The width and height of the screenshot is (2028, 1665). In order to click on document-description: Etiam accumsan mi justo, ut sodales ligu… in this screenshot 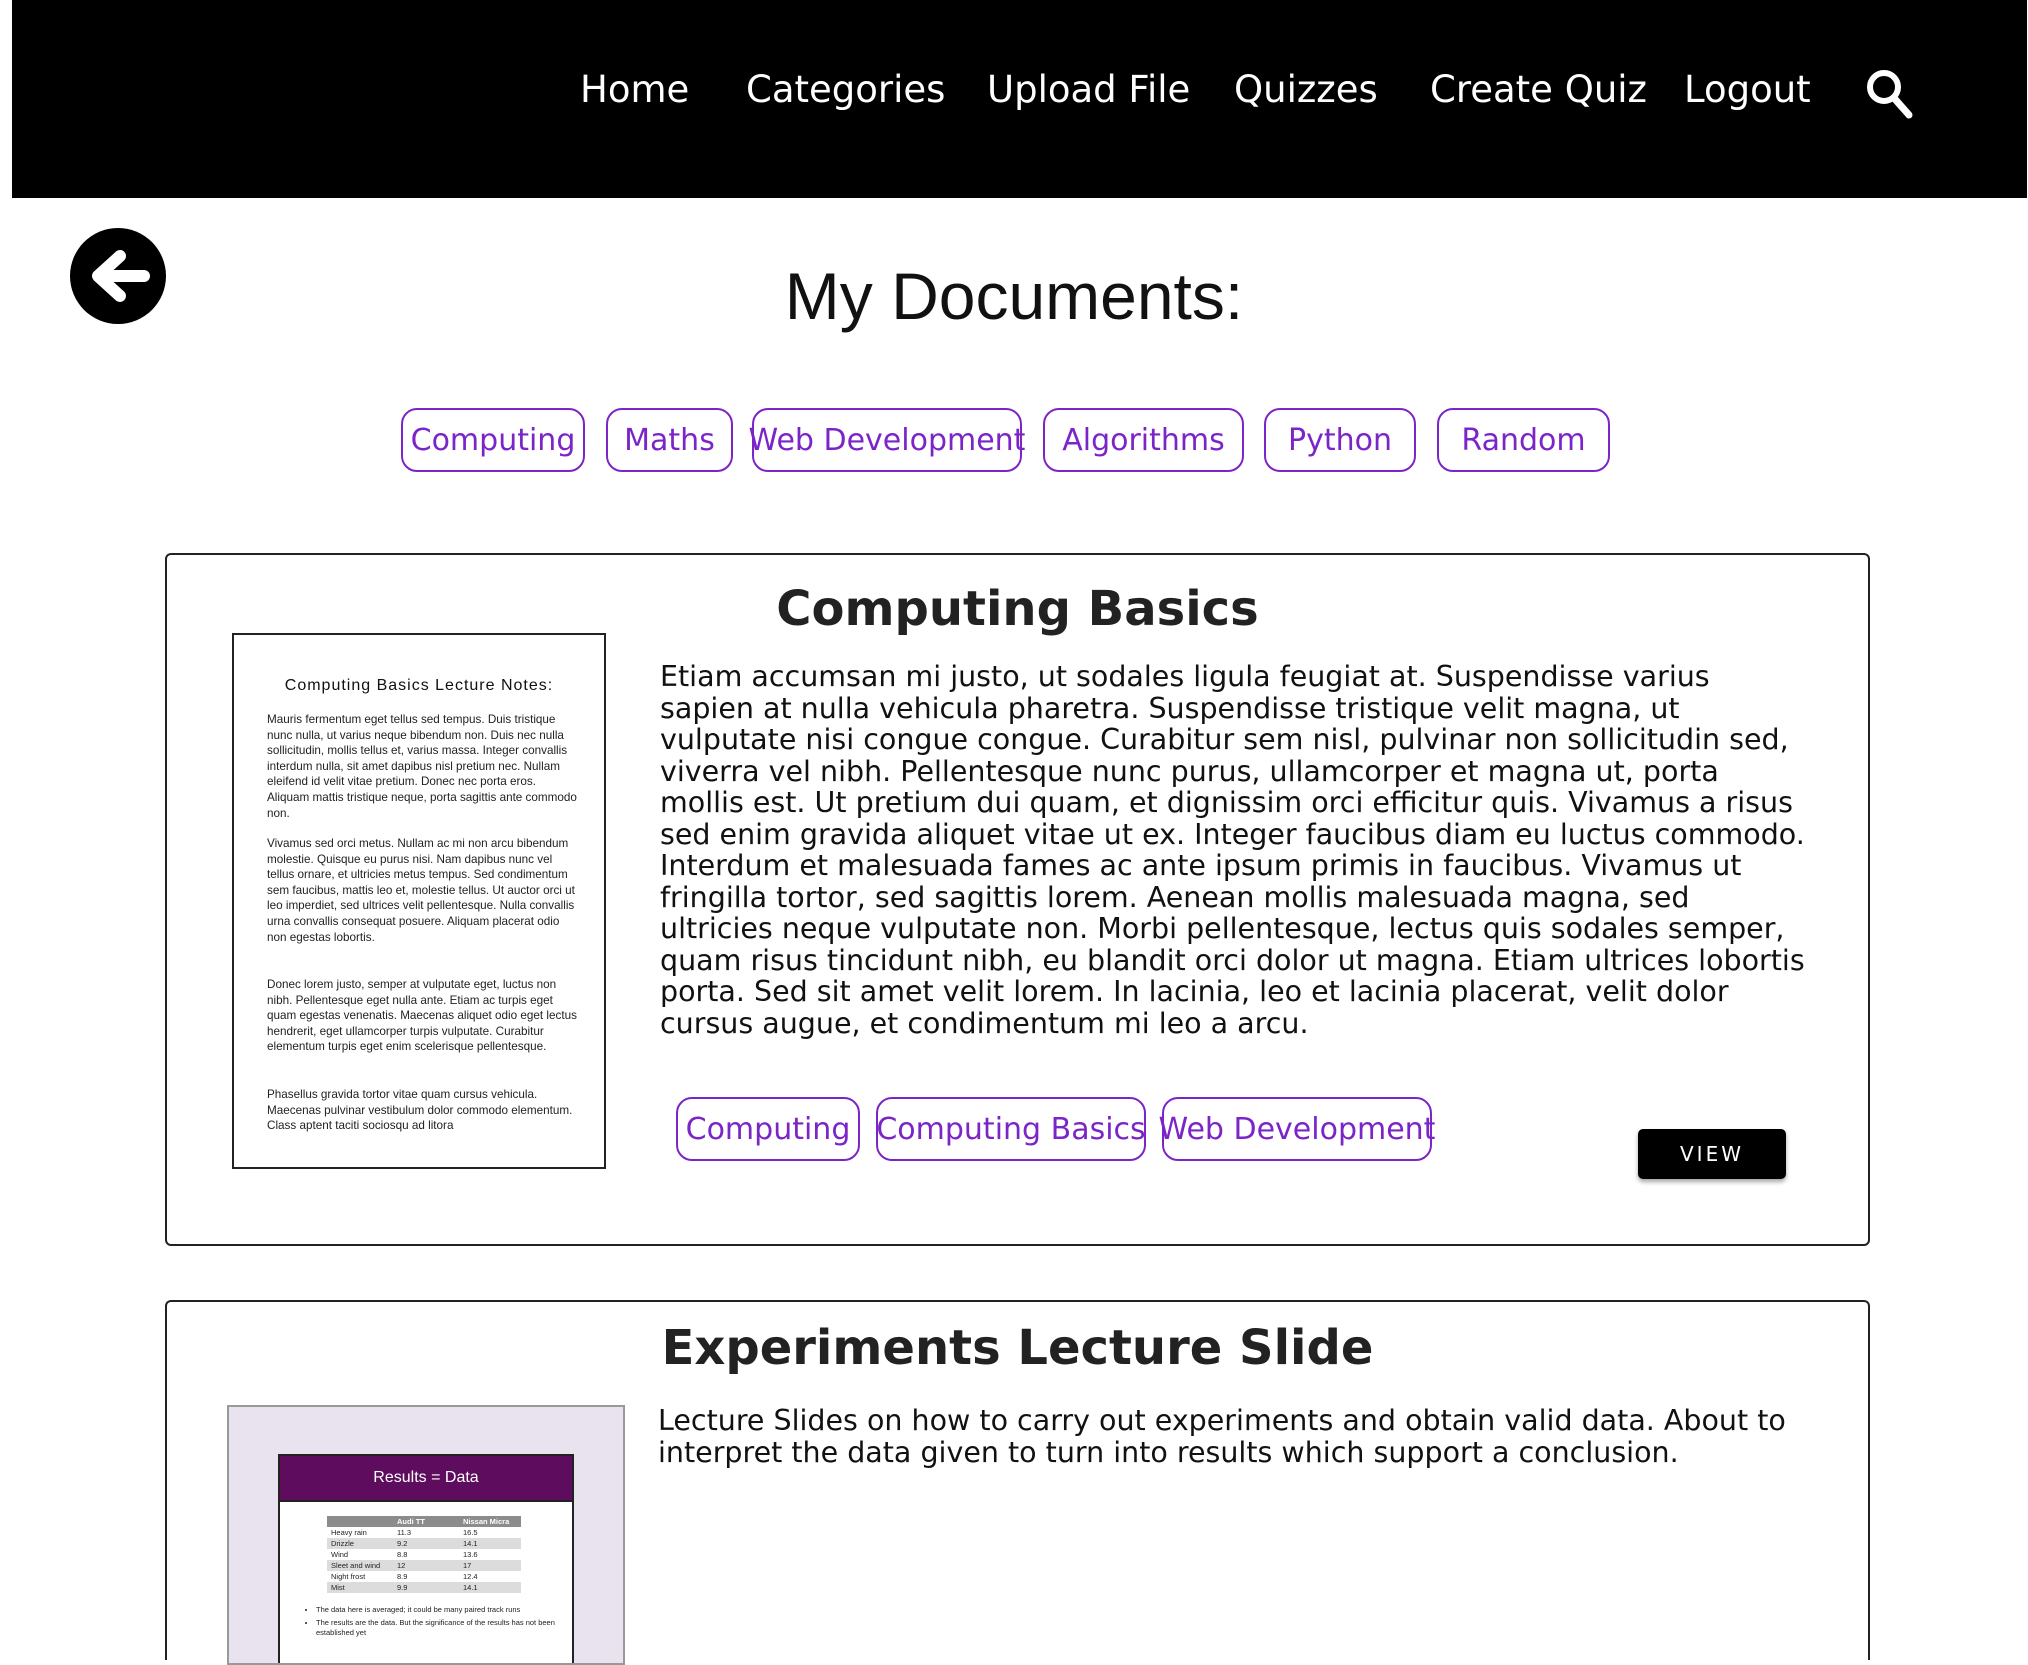, I will do `click(1232, 850)`.